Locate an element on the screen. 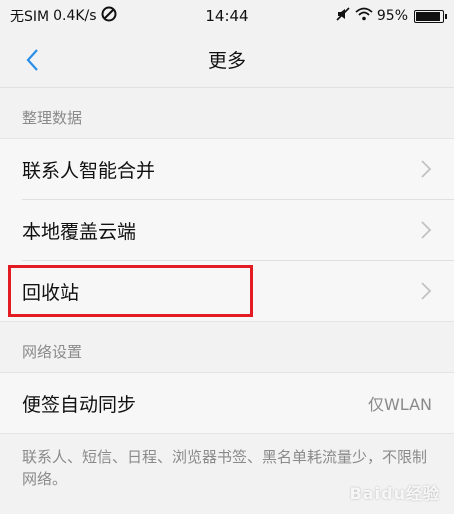 The image size is (454, 514). menu-item-label: 联系人智能合并 is located at coordinates (89, 170).